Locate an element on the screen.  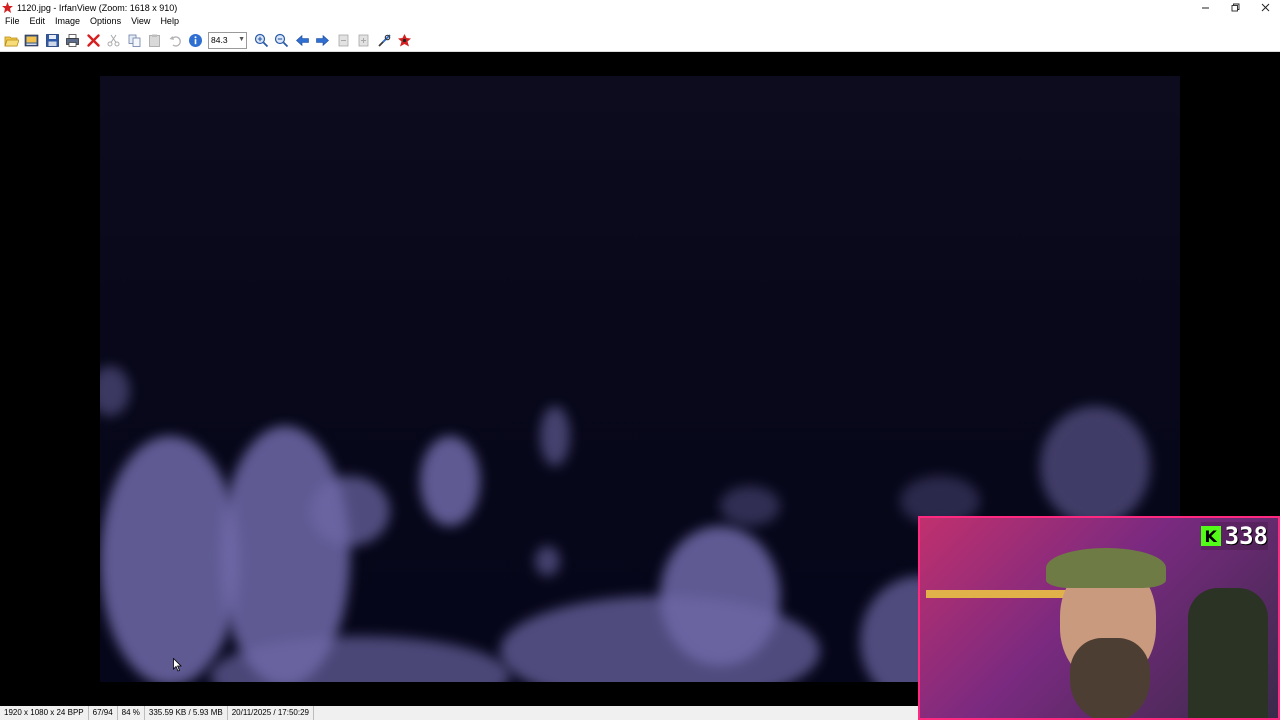
irfanview-logo-button is located at coordinates (404, 40).